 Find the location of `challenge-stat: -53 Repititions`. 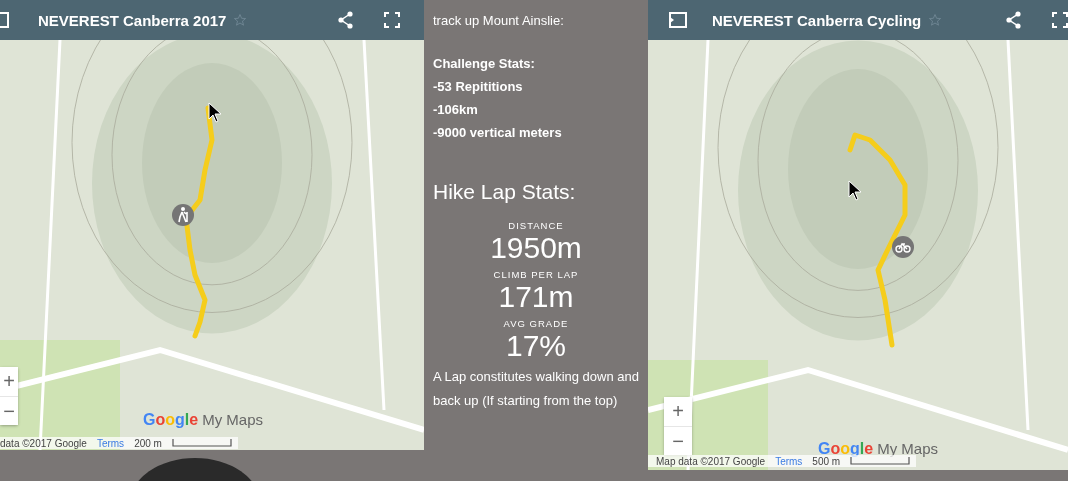

challenge-stat: -53 Repititions is located at coordinates (478, 87).